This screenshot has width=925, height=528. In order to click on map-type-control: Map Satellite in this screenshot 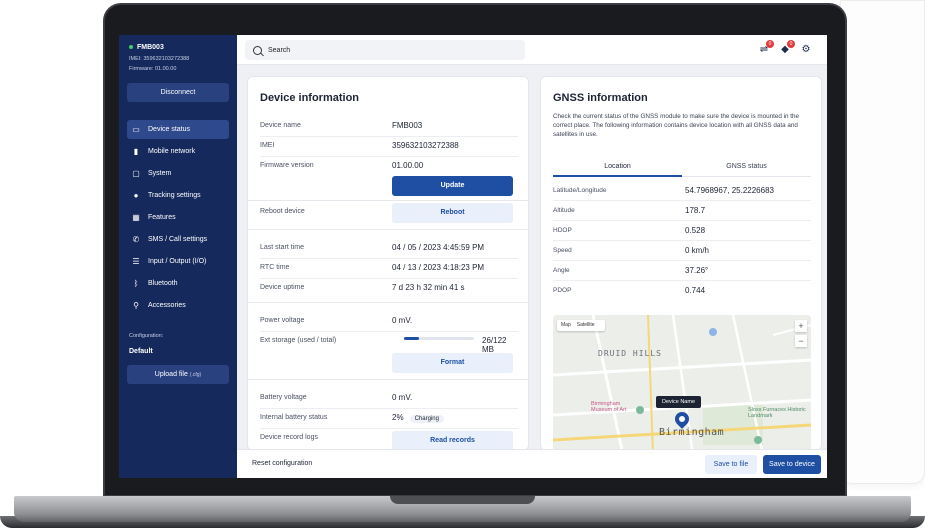, I will do `click(581, 325)`.